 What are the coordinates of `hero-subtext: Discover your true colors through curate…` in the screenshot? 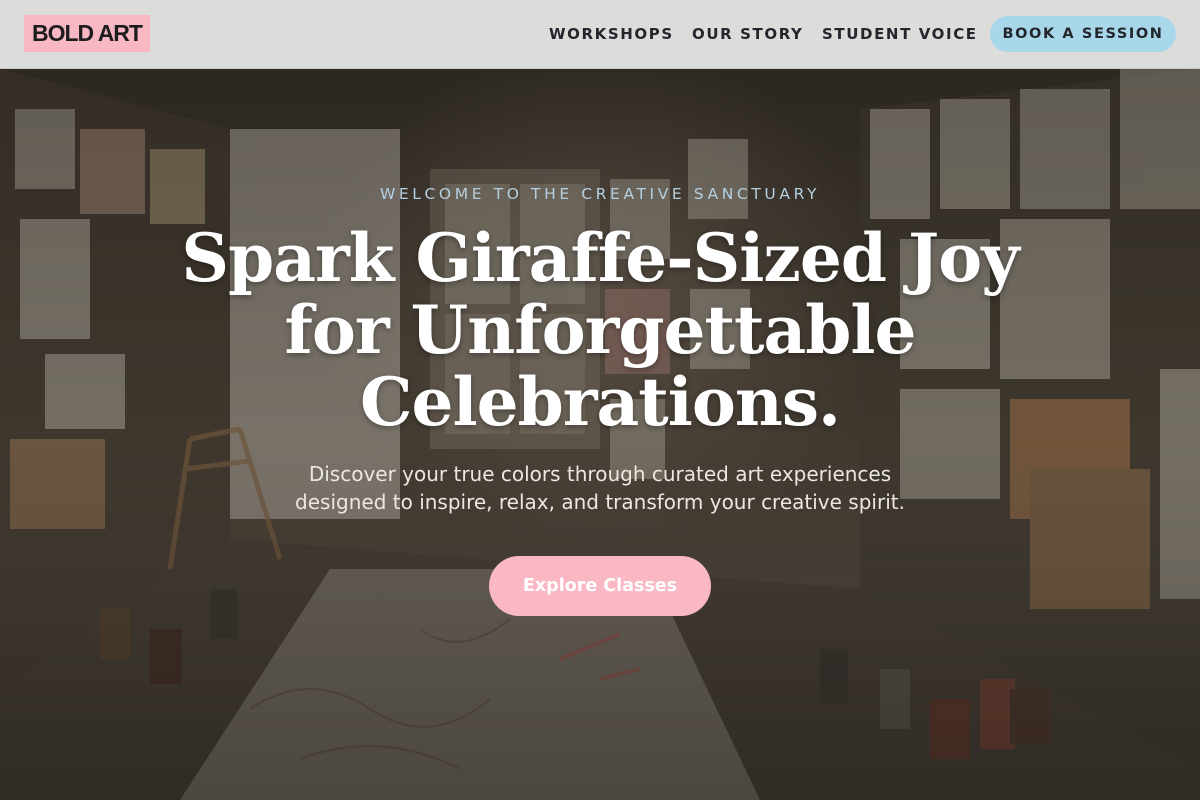 It's located at (600, 488).